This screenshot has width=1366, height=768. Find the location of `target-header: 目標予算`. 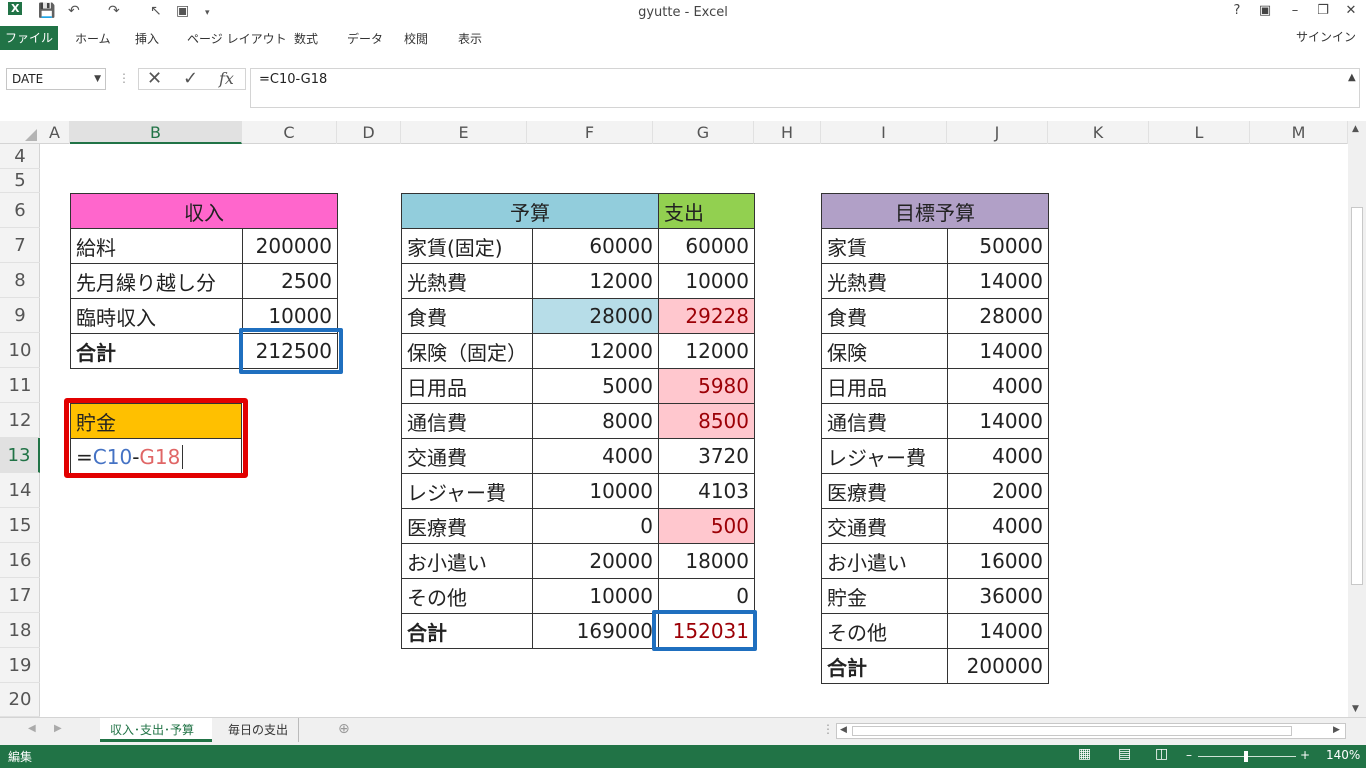

target-header: 目標予算 is located at coordinates (935, 211).